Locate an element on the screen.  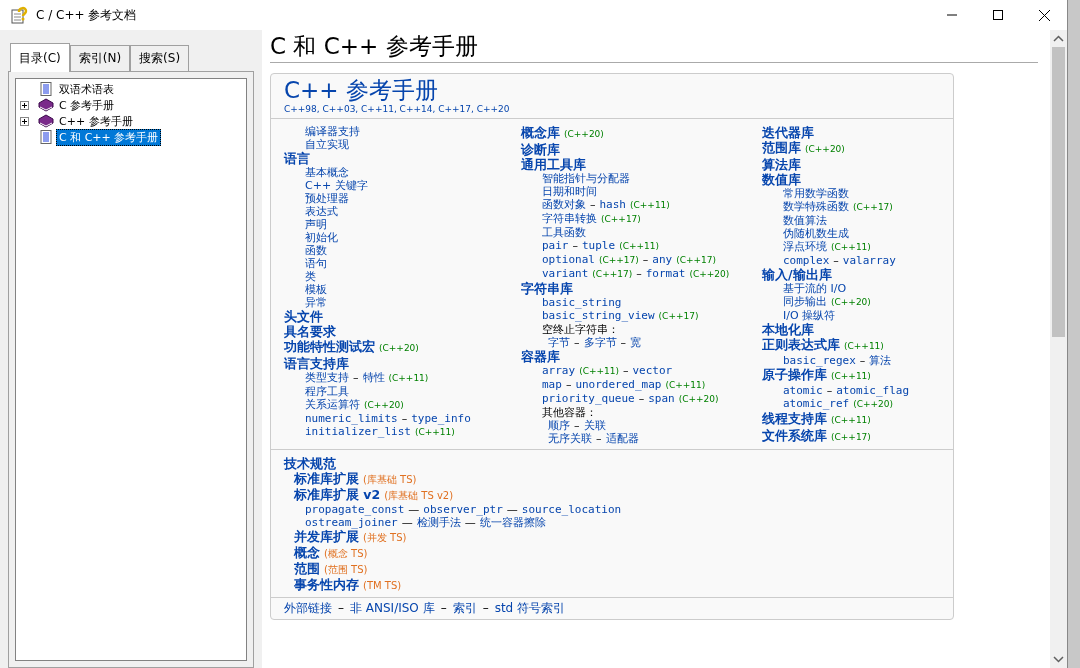
tab: 索引(N) is located at coordinates (100, 58).